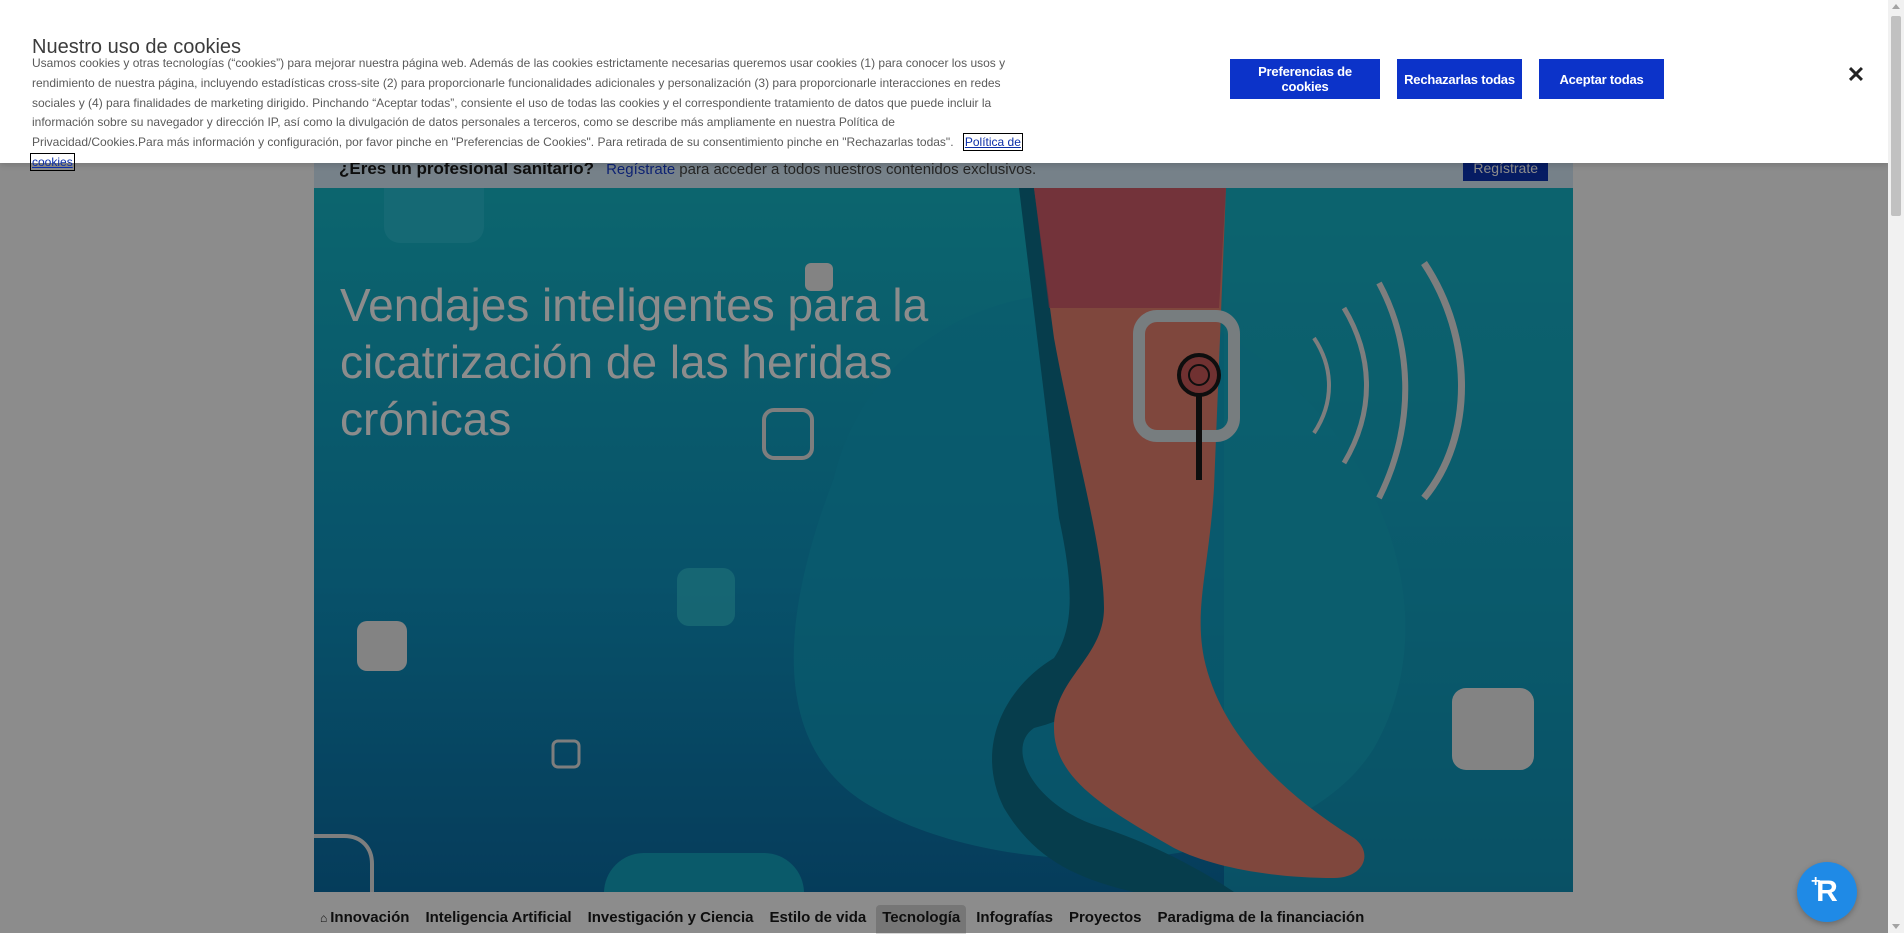 Image resolution: width=1904 pixels, height=934 pixels. Describe the element at coordinates (1896, 116) in the screenshot. I see `scrollbar-thumb` at that location.